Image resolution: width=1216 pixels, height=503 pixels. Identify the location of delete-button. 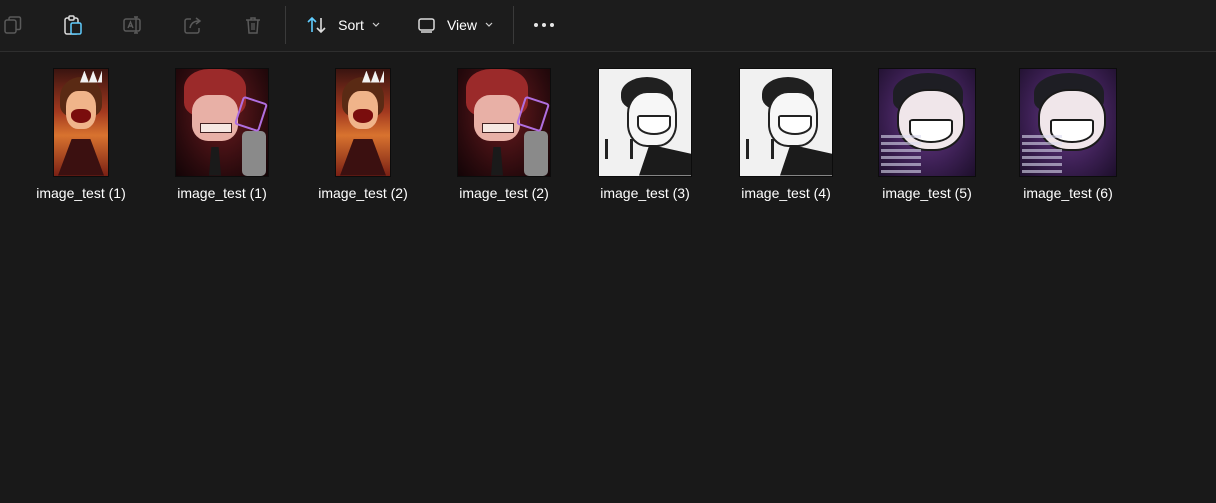
(253, 25).